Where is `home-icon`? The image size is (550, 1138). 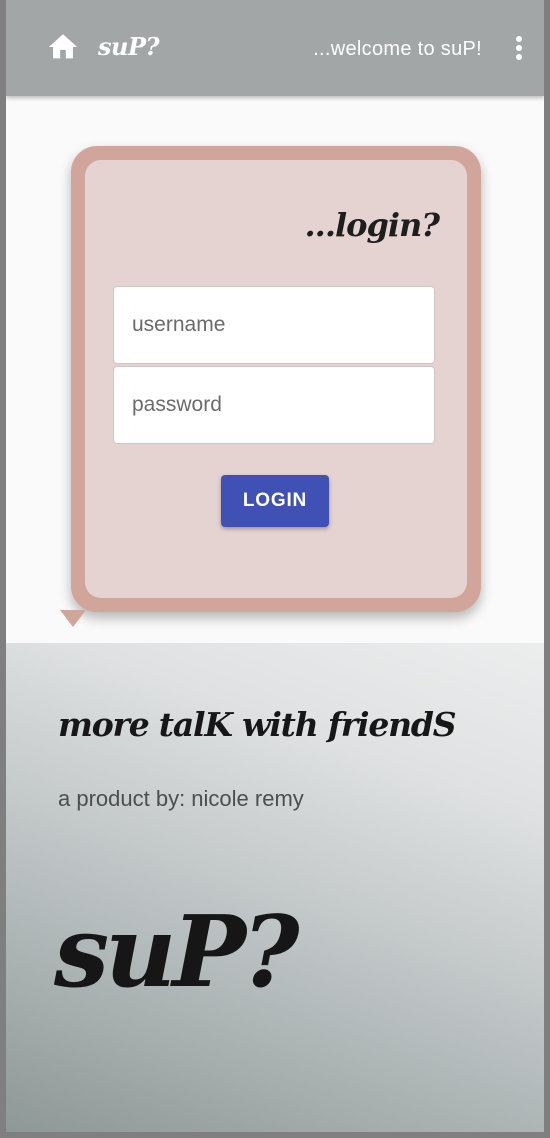
home-icon is located at coordinates (63, 46).